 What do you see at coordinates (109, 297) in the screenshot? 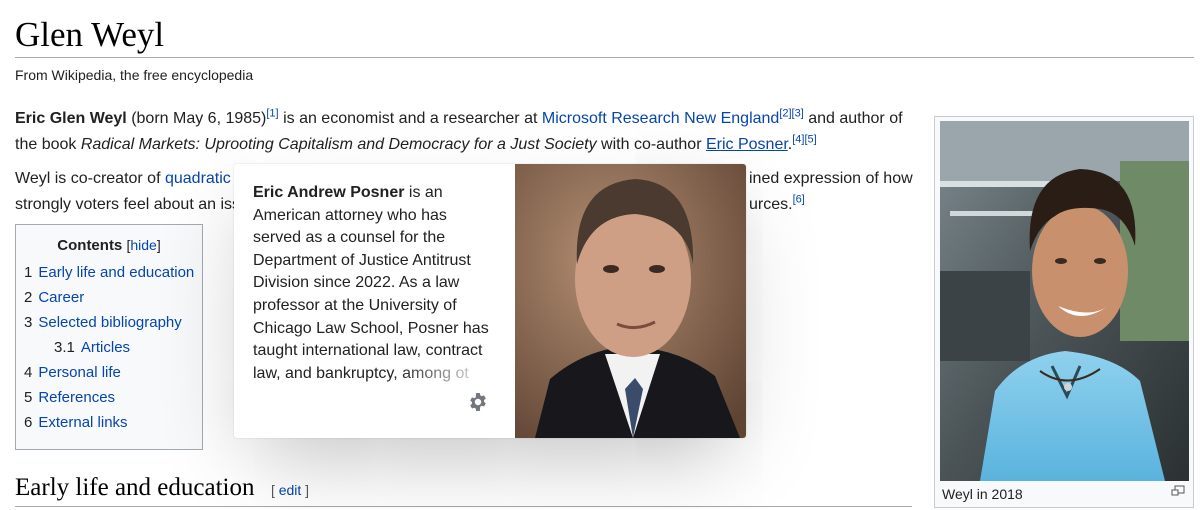
I see `toc-item: 2 Career` at bounding box center [109, 297].